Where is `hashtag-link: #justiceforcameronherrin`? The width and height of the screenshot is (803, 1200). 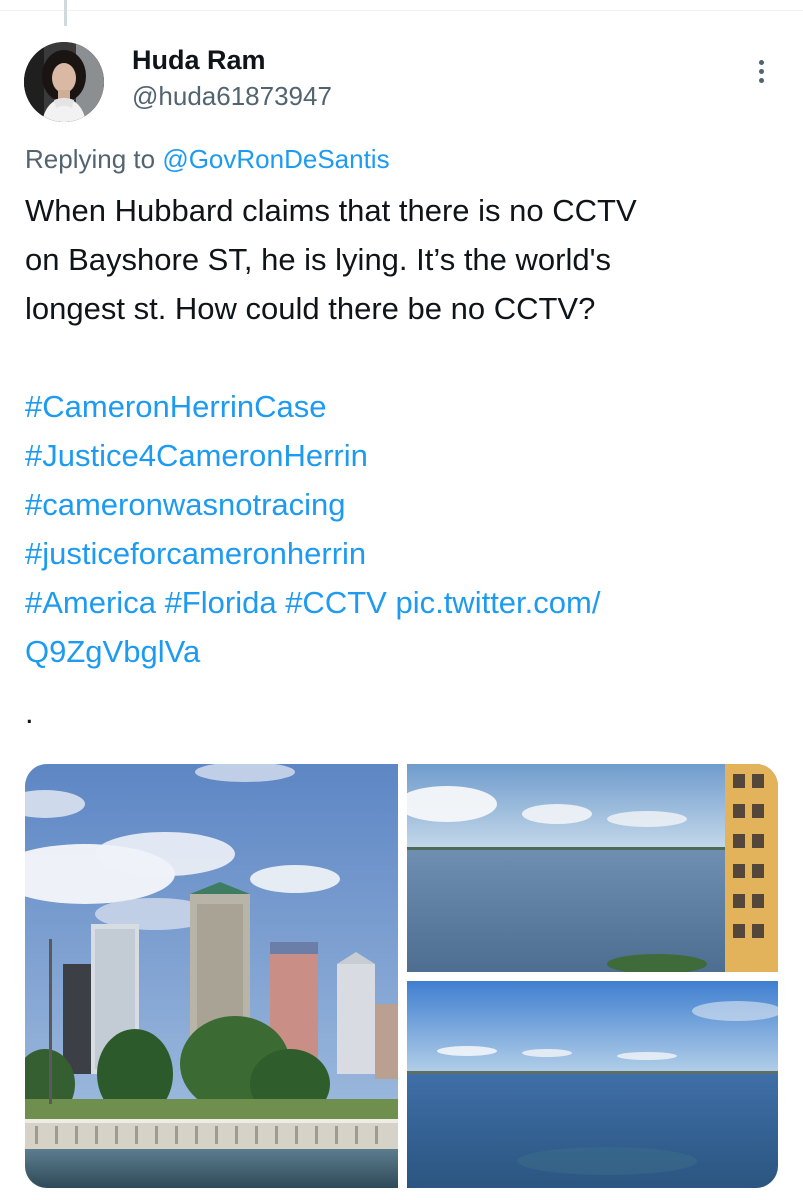 hashtag-link: #justiceforcameronherrin is located at coordinates (195, 553).